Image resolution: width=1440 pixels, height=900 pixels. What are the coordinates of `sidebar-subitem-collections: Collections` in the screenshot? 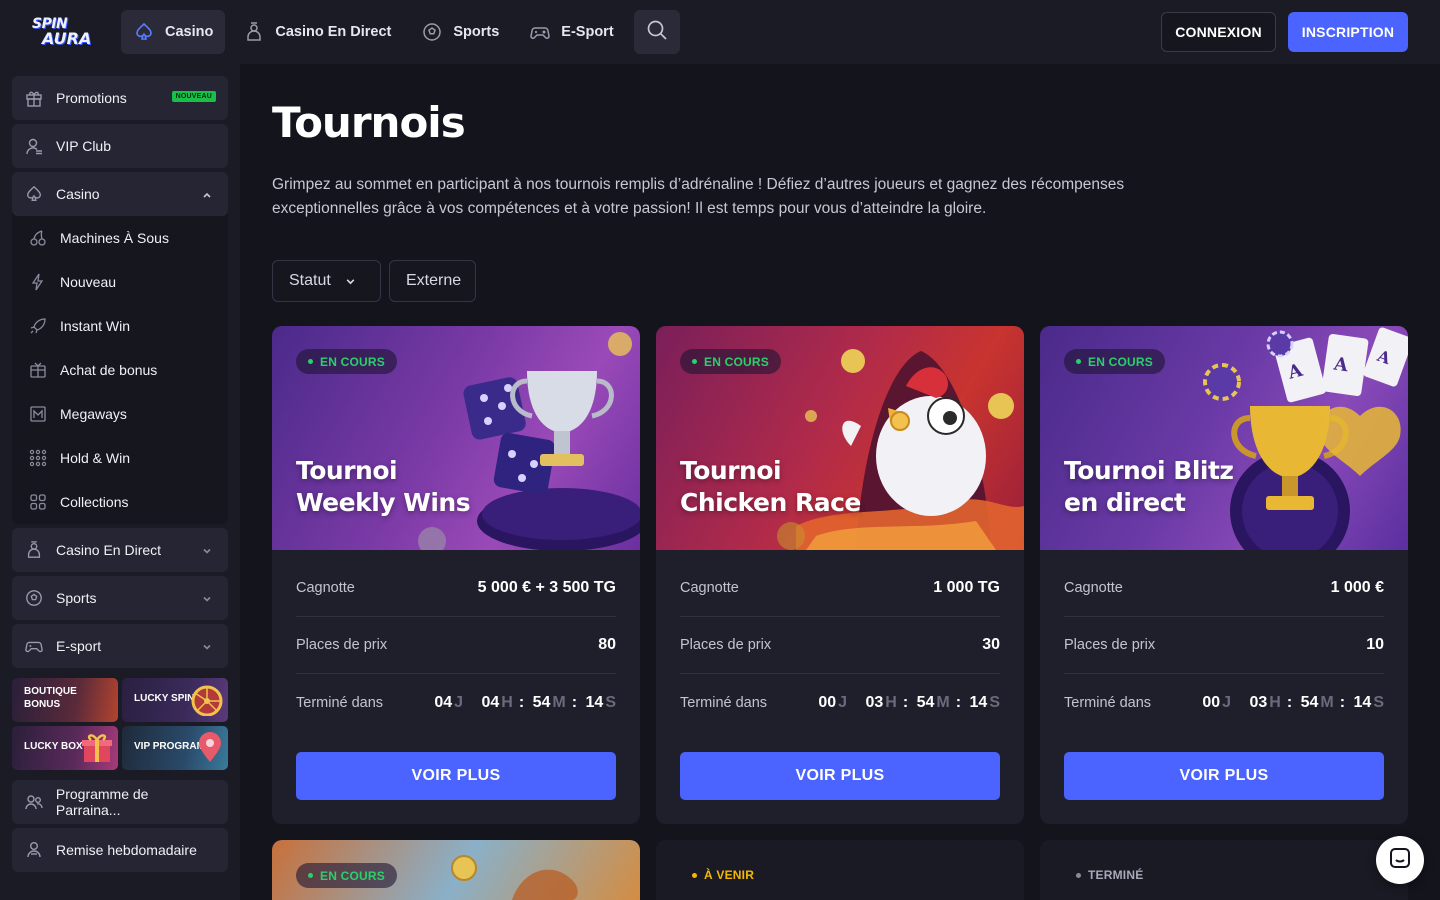 It's located at (120, 502).